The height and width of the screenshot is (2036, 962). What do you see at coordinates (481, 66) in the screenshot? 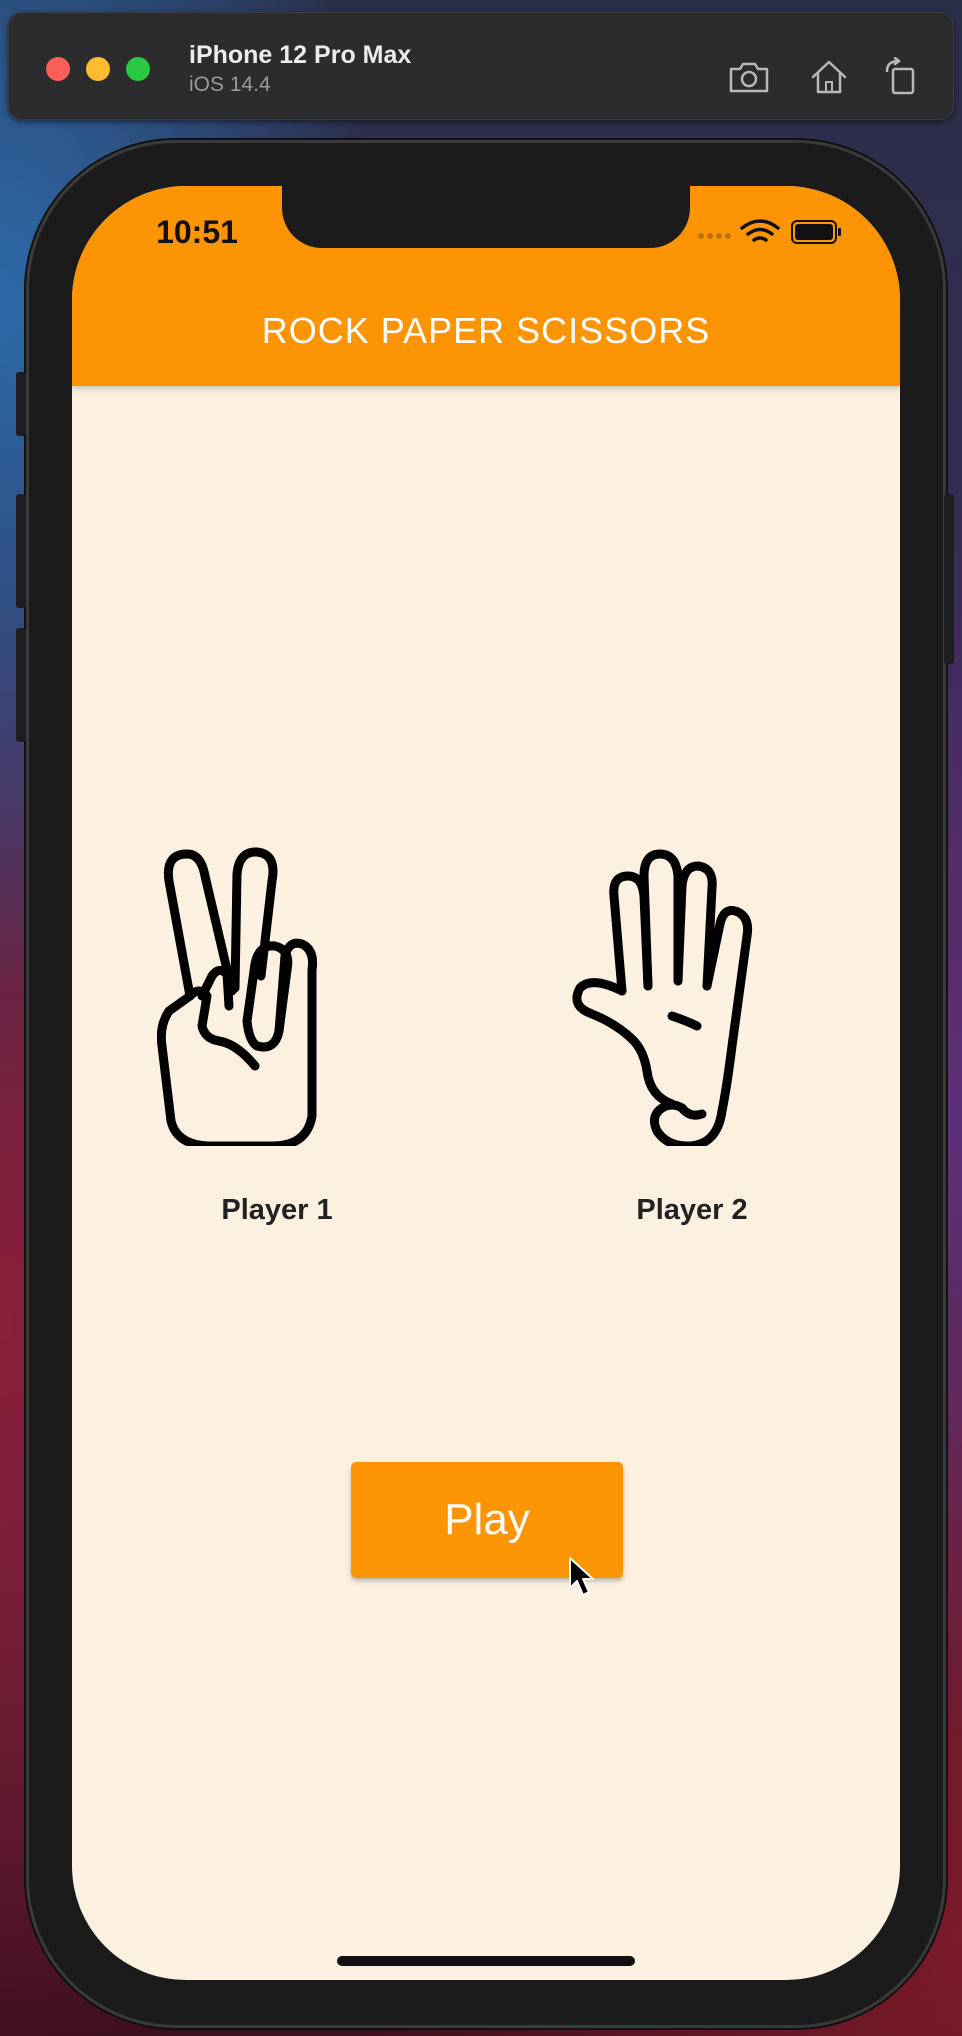
I see `simulator-titlebar: iPhone 12 Pro Max iOS 14.4` at bounding box center [481, 66].